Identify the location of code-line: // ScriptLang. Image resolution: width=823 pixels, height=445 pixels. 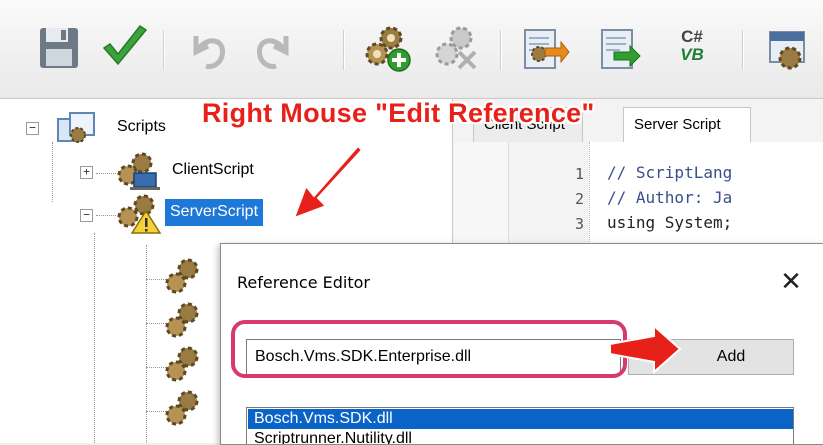
(669, 172).